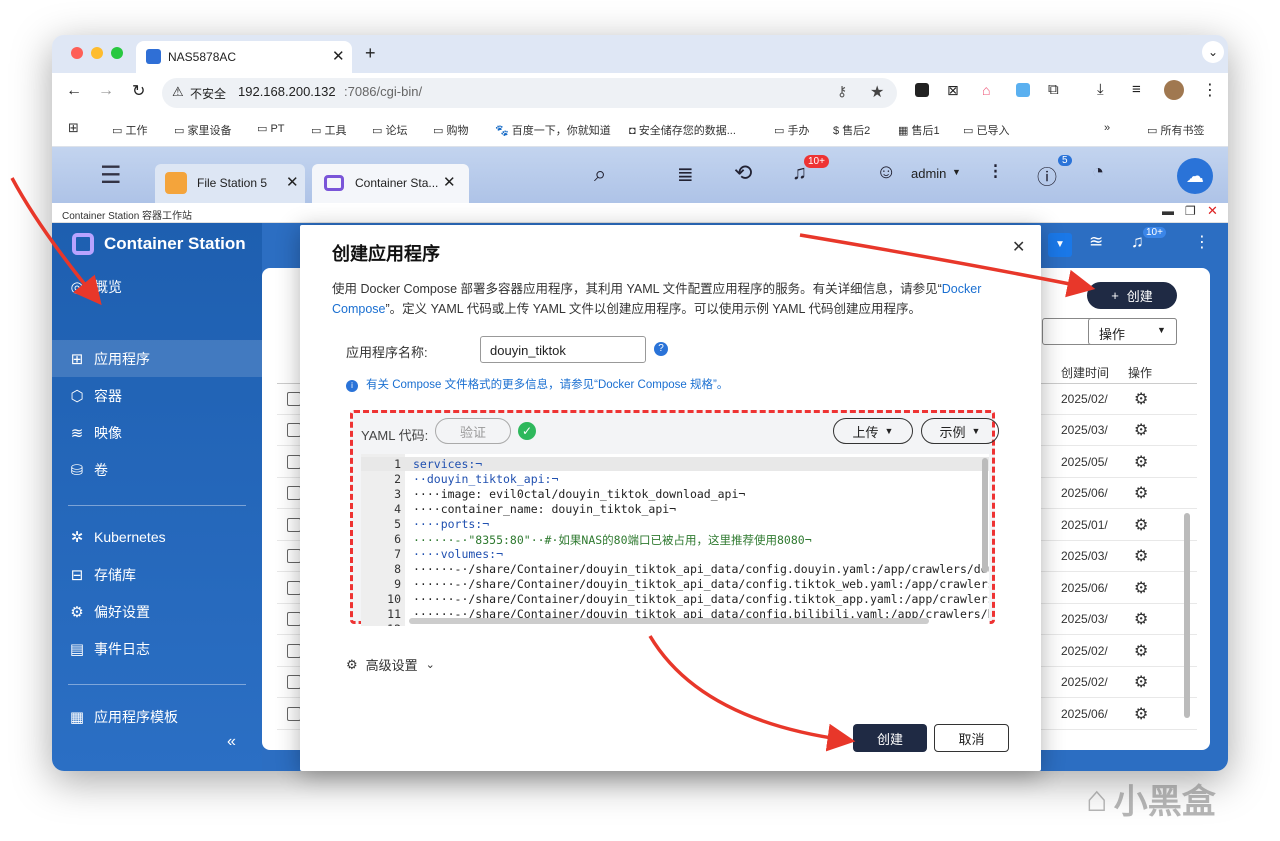 This screenshot has height=841, width=1280. Describe the element at coordinates (1202, 242) in the screenshot. I see `more-options-icon: ⋮` at that location.